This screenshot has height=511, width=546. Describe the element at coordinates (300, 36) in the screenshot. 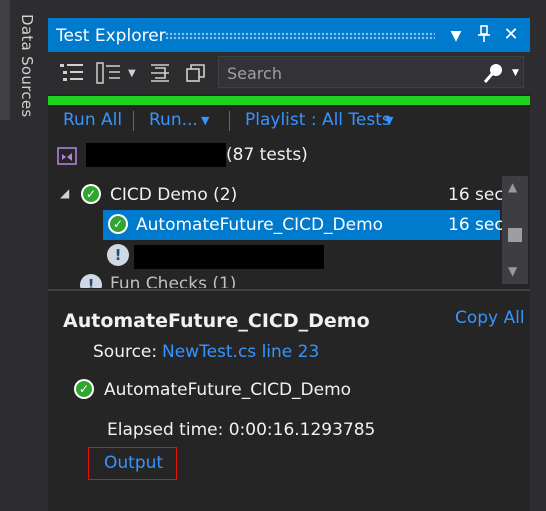

I see `drag-grip` at that location.